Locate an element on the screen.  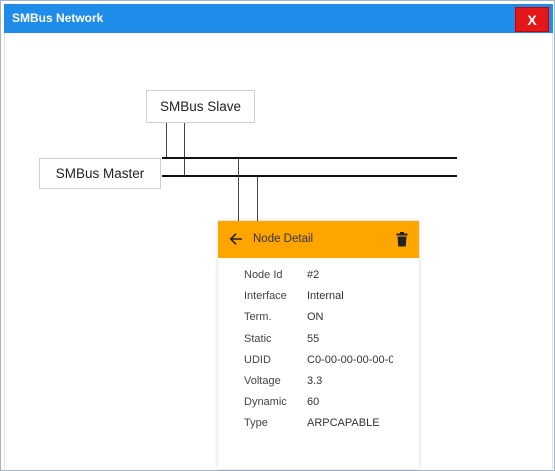
detail-value: 3.3 is located at coordinates (315, 380).